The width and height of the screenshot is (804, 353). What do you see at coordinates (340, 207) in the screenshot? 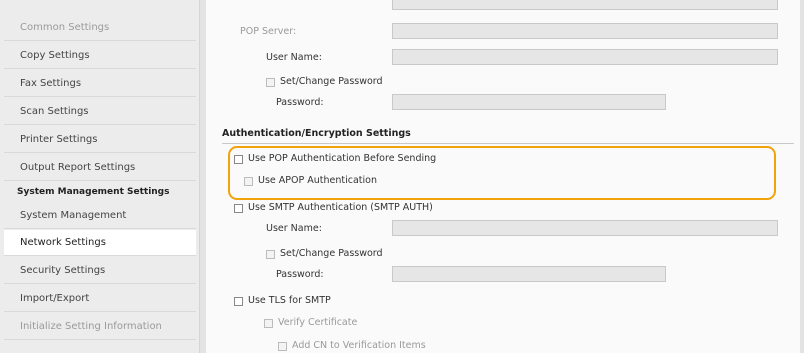
I see `smtp-auth-label: Use SMTP Authentication (SMTP AUTH)` at bounding box center [340, 207].